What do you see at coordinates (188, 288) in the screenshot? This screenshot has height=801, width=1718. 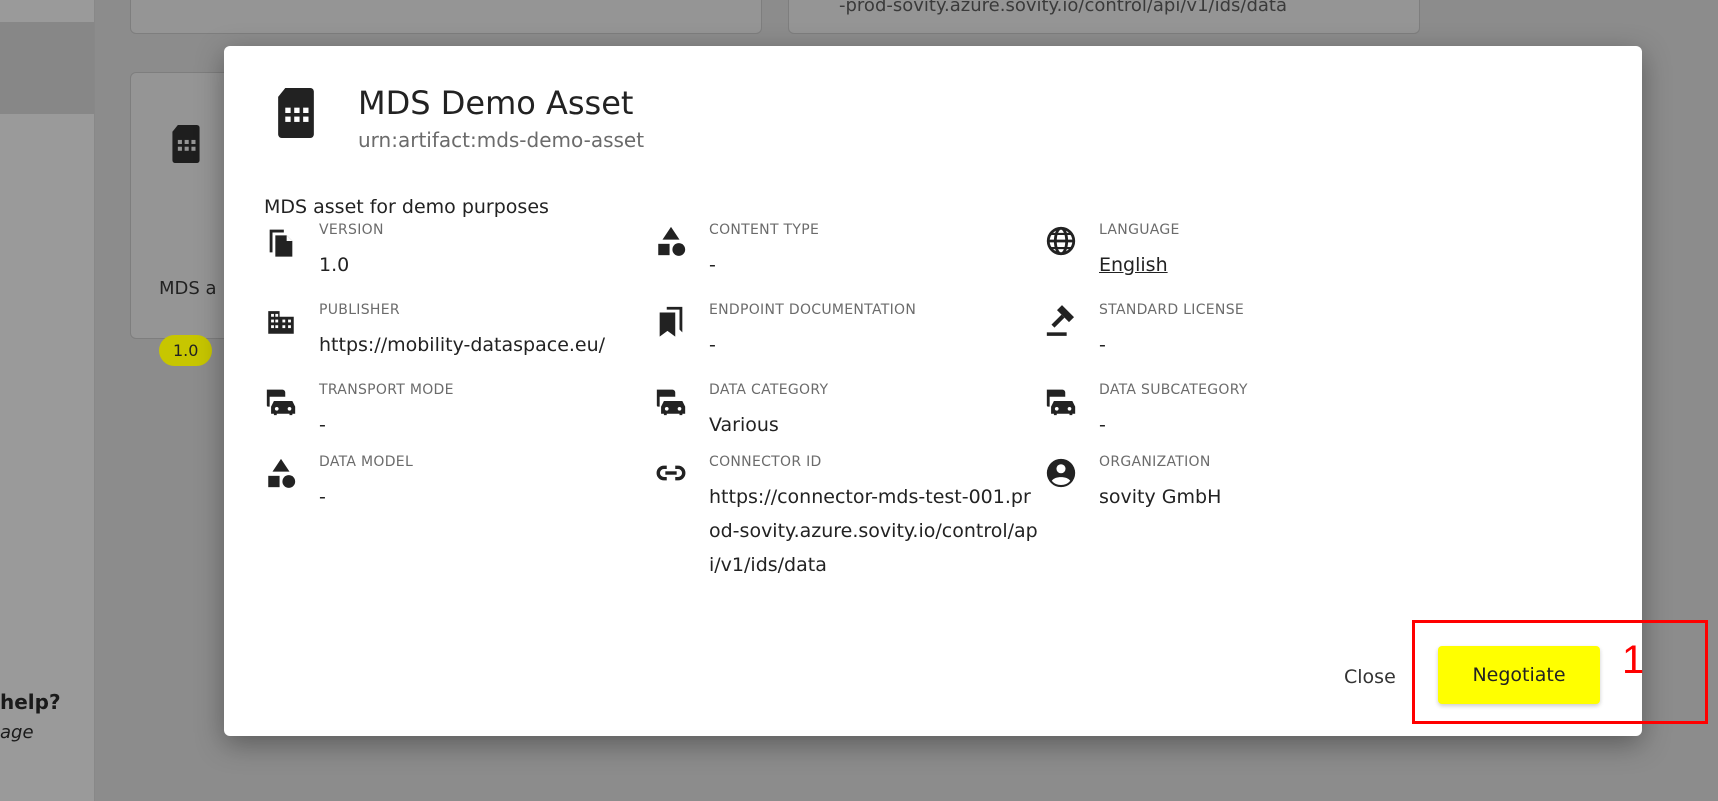 I see `background-card-text: MDS a` at bounding box center [188, 288].